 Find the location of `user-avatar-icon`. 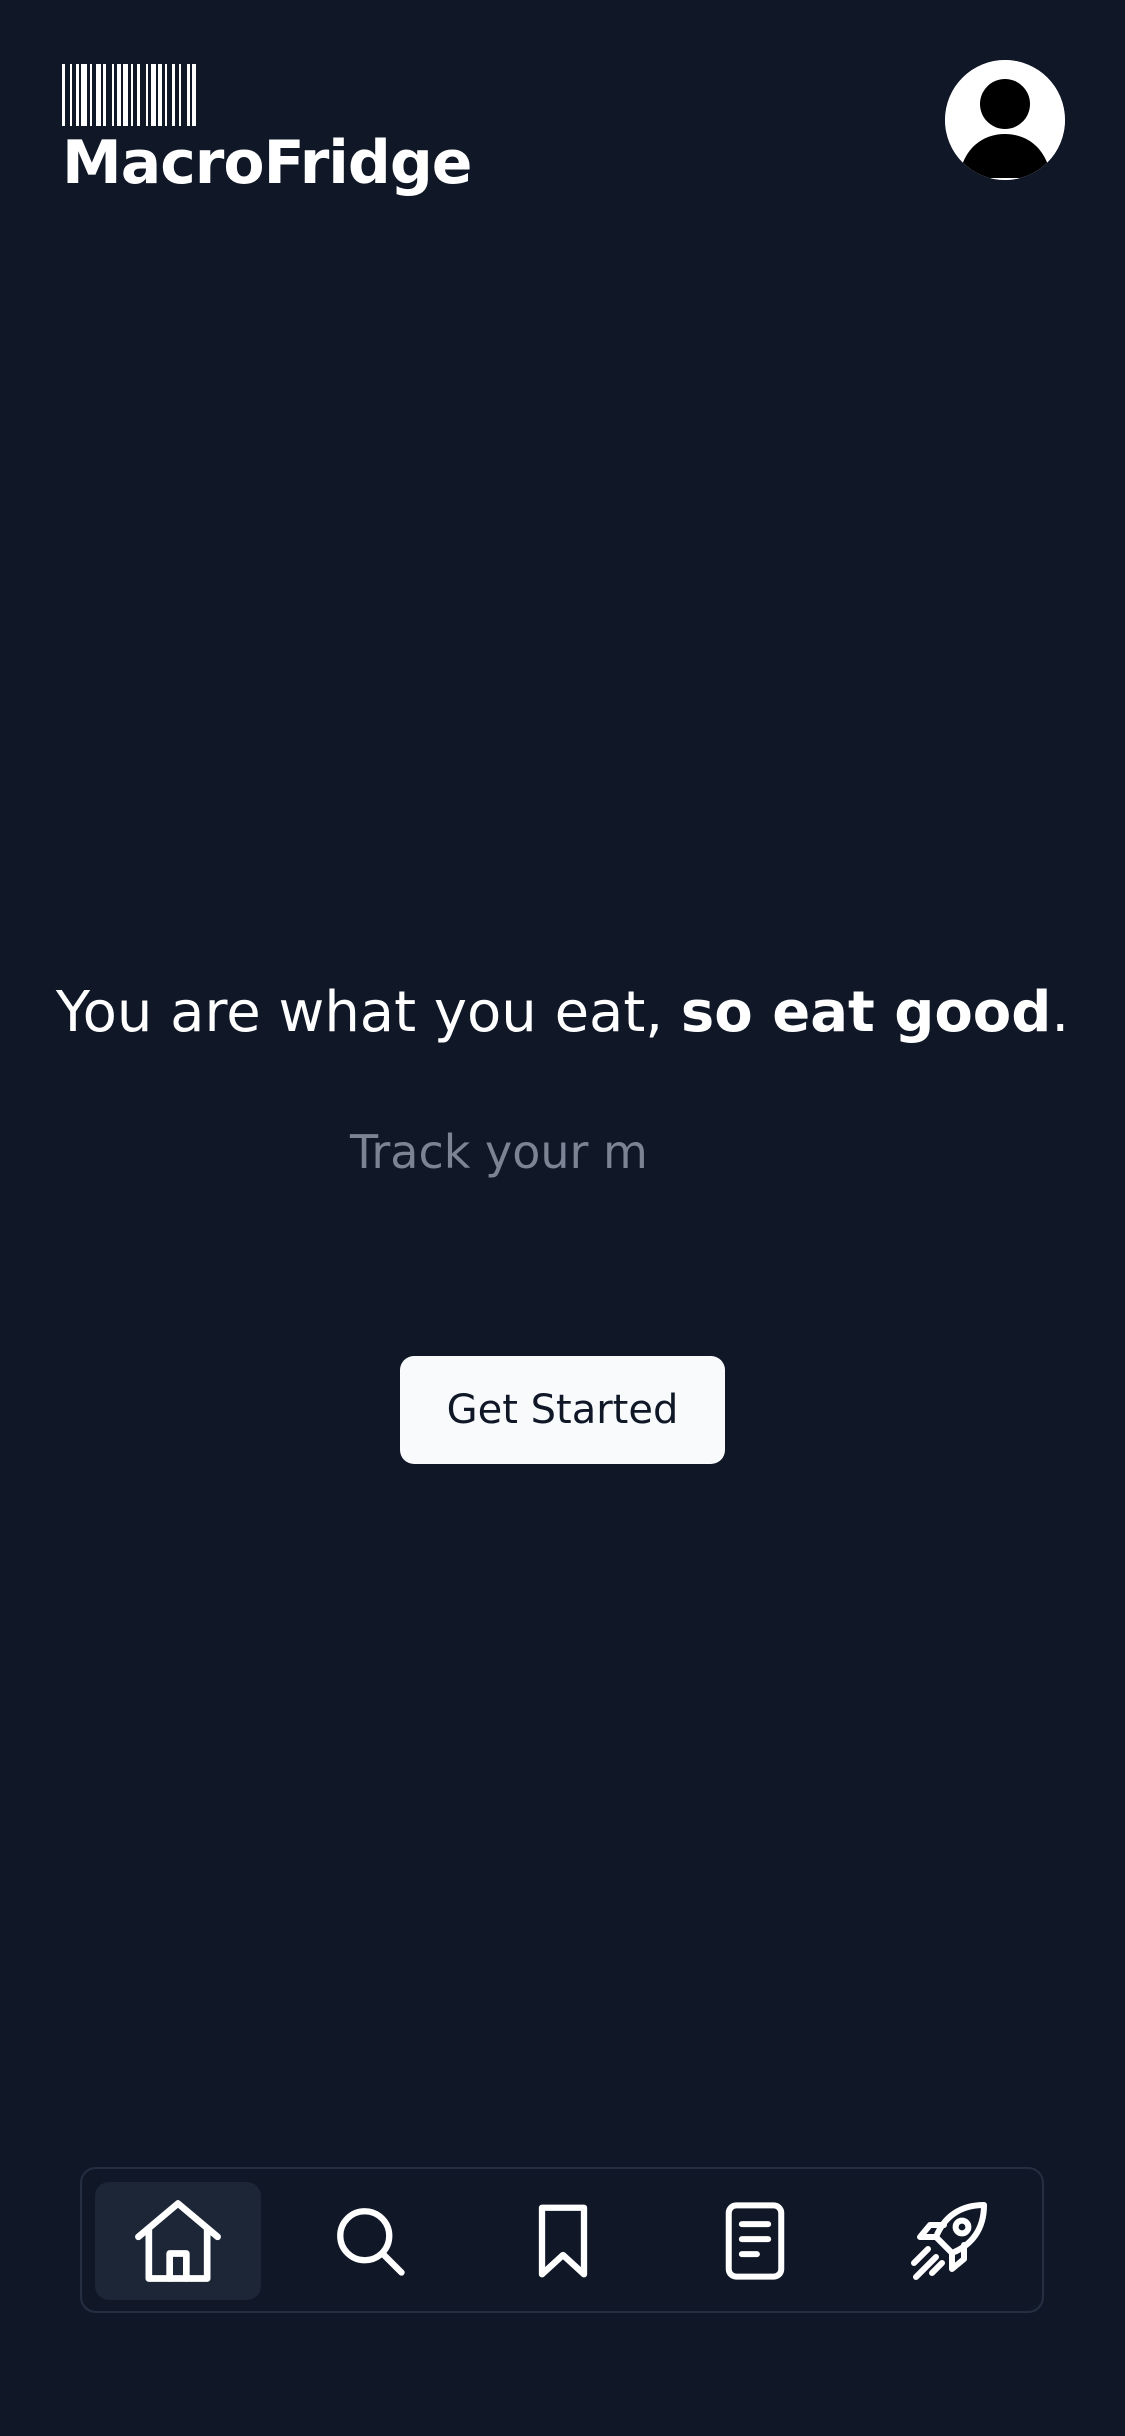

user-avatar-icon is located at coordinates (1005, 120).